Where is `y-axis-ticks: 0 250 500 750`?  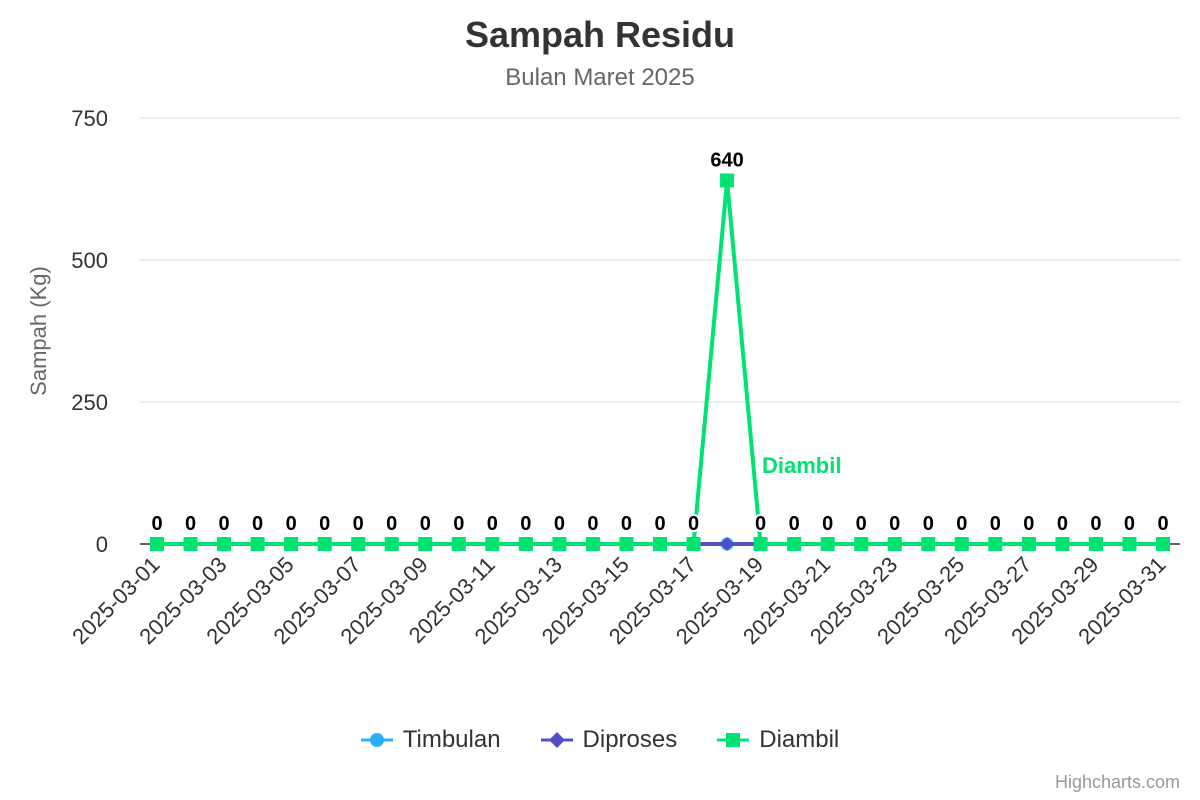 y-axis-ticks: 0 250 500 750 is located at coordinates (89, 331).